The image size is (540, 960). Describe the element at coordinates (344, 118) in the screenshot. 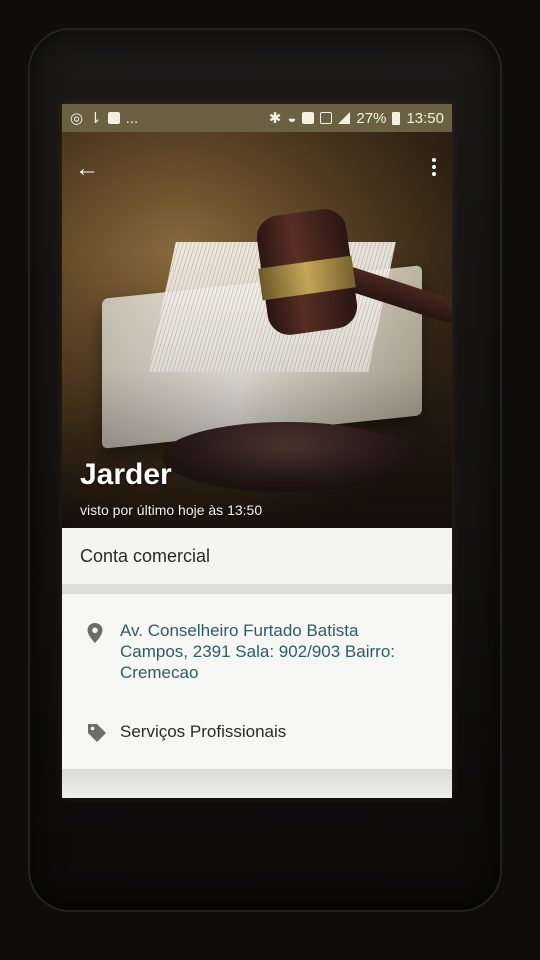

I see `signal-icon` at that location.